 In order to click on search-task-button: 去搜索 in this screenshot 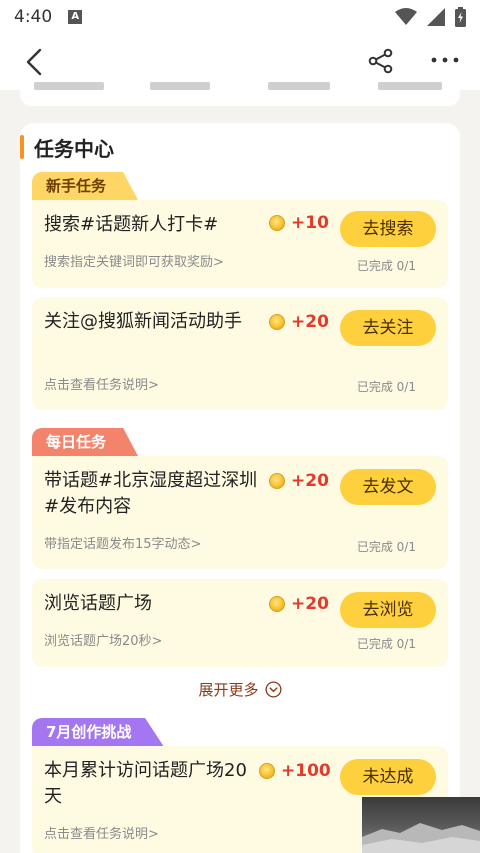, I will do `click(388, 229)`.